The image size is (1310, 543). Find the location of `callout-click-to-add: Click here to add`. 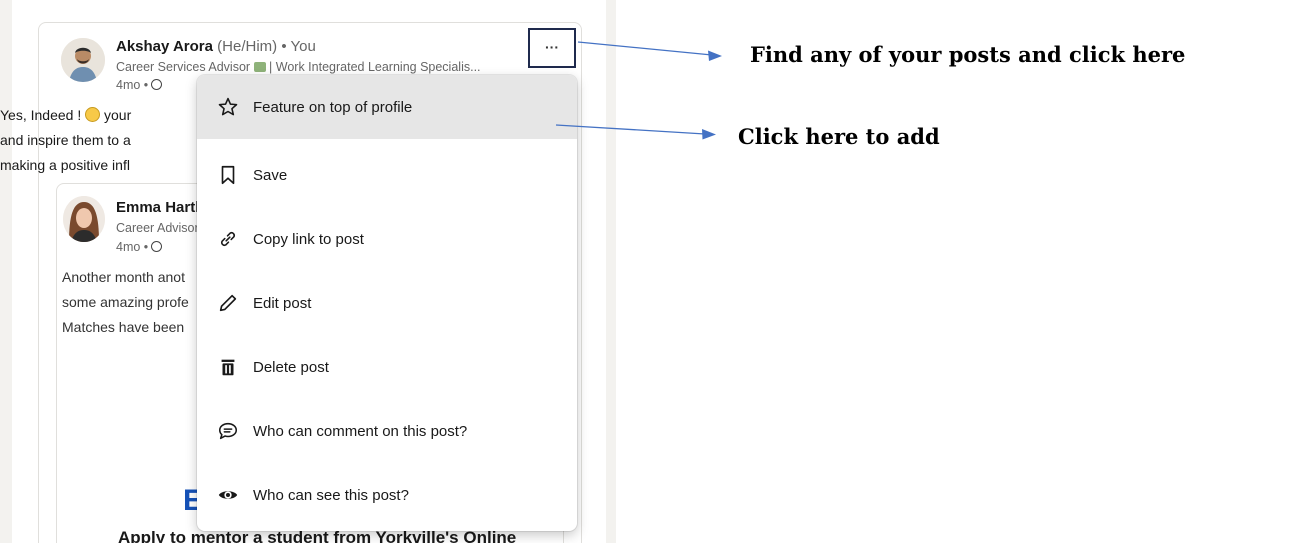

callout-click-to-add: Click here to add is located at coordinates (839, 136).